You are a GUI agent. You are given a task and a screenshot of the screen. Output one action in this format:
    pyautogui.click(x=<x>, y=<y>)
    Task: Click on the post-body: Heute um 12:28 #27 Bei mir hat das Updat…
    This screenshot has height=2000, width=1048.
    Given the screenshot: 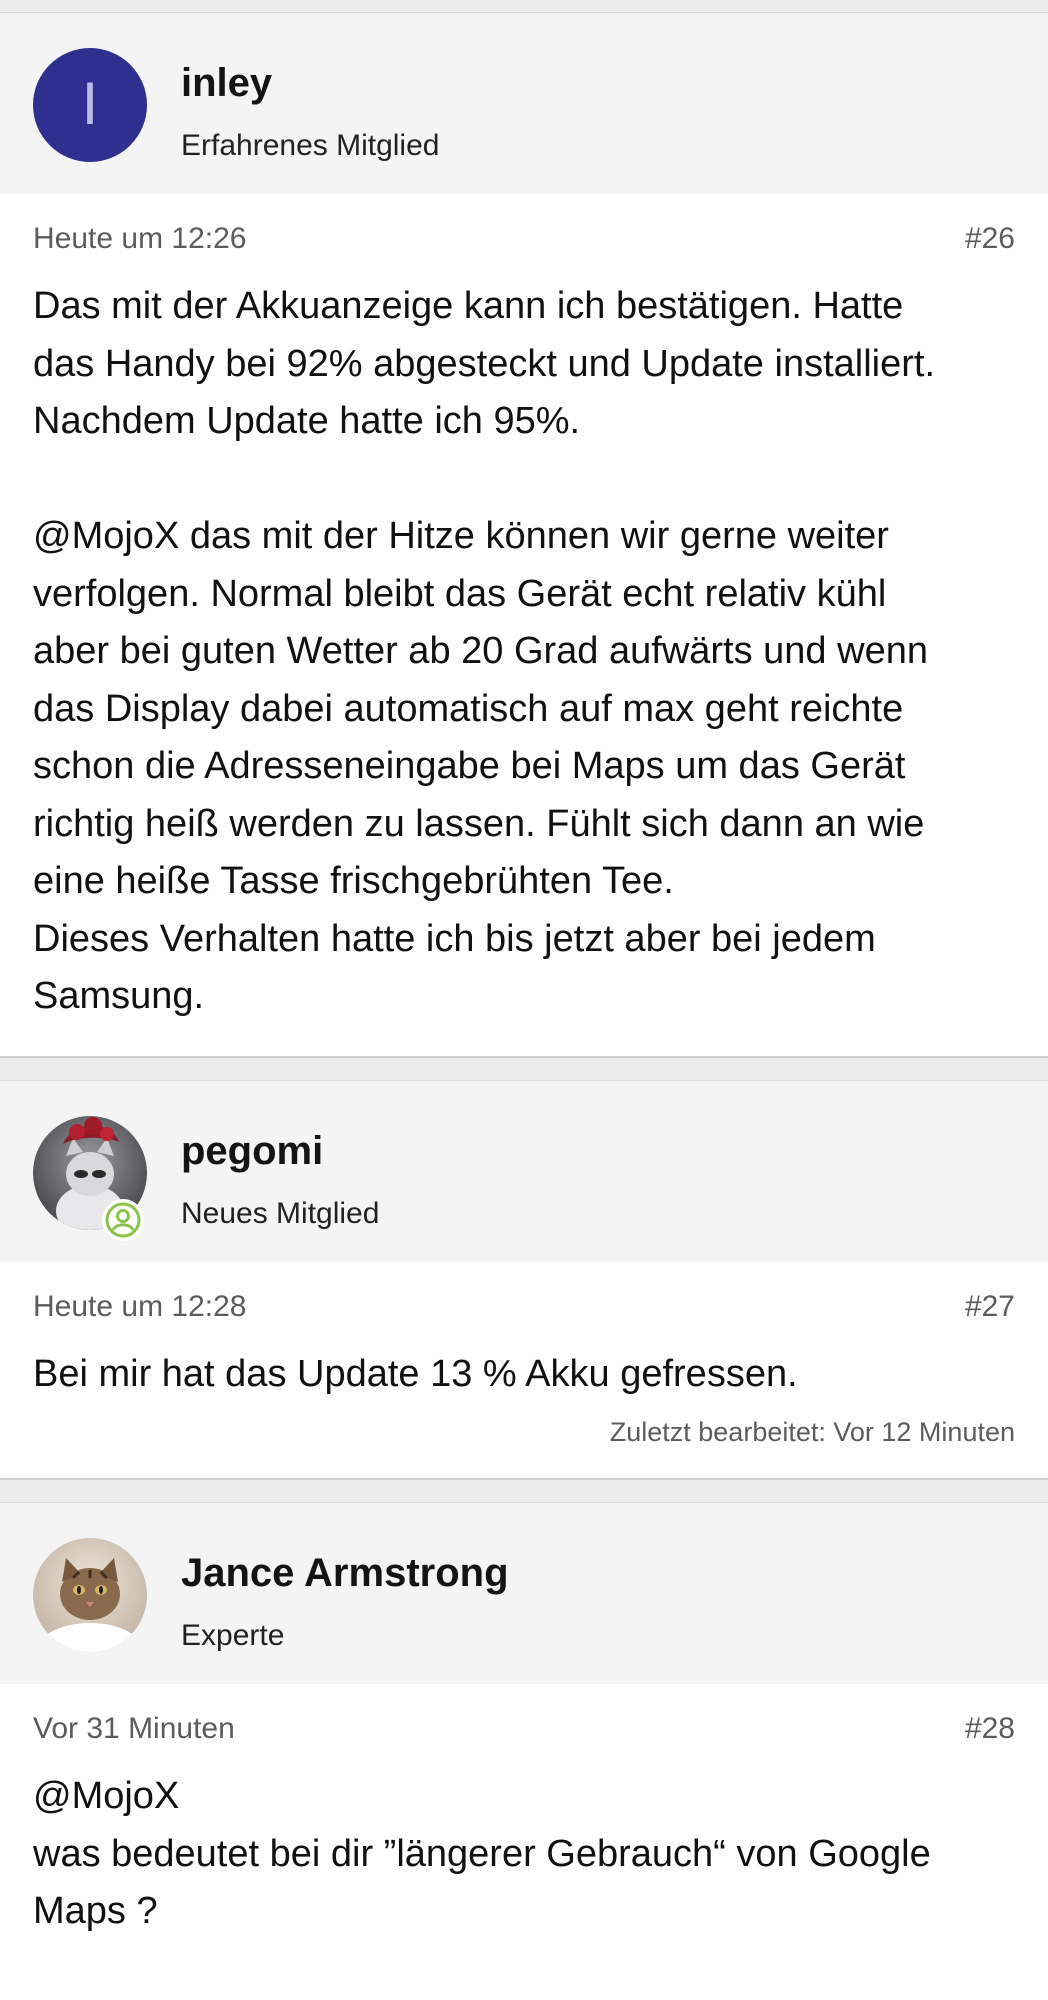 What is the action you would take?
    pyautogui.click(x=524, y=1370)
    